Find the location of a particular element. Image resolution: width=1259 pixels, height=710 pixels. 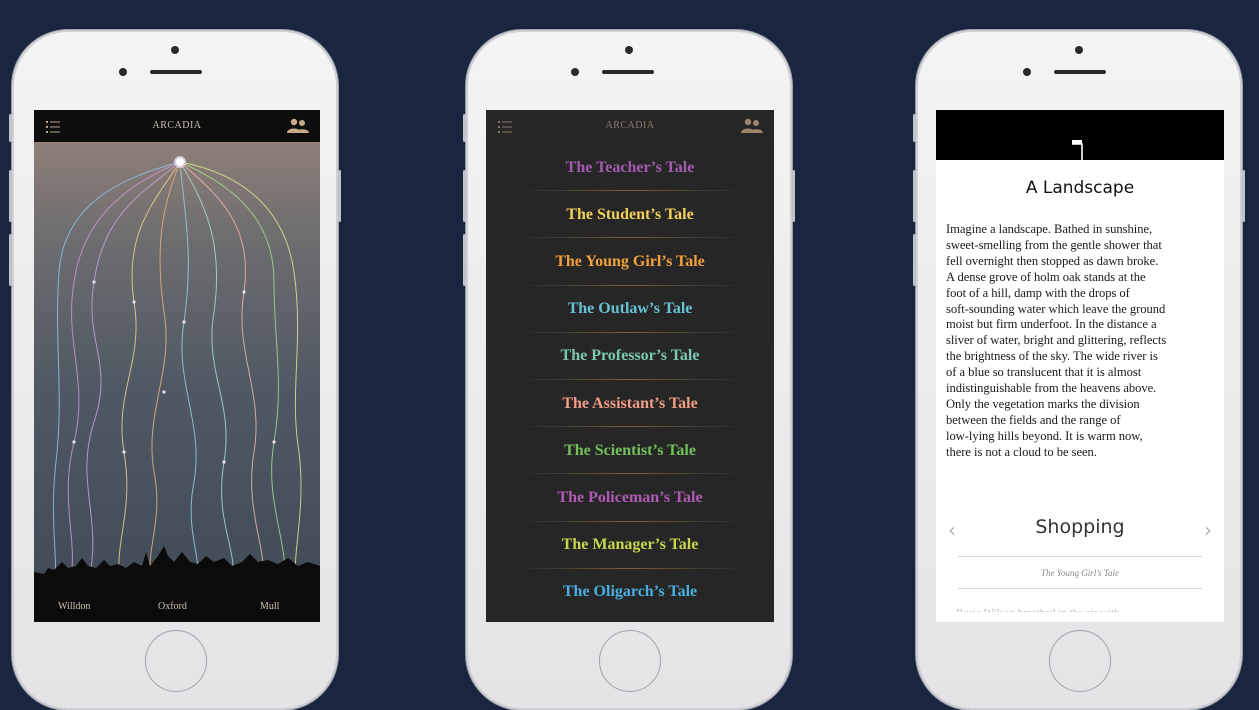

tale-label: The Oligarch’s Tale is located at coordinates (630, 592).